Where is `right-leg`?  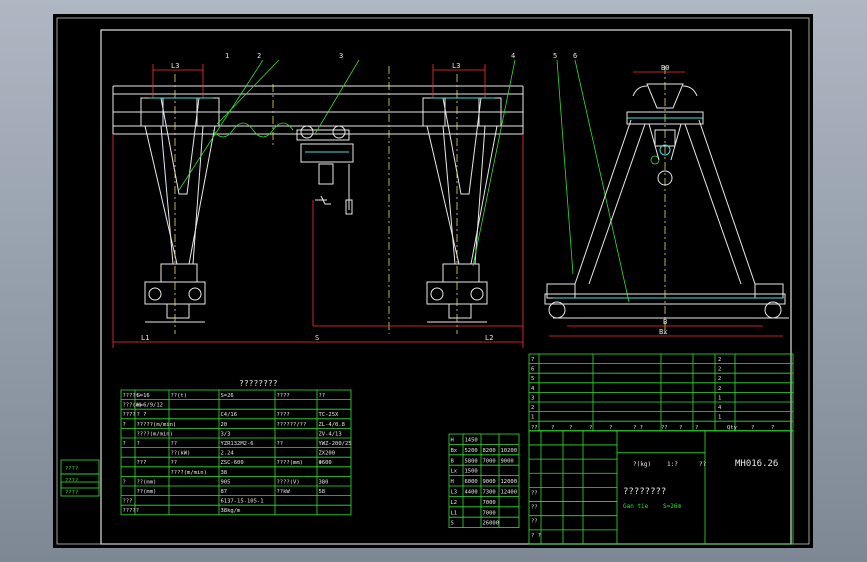
right-leg is located at coordinates (462, 181).